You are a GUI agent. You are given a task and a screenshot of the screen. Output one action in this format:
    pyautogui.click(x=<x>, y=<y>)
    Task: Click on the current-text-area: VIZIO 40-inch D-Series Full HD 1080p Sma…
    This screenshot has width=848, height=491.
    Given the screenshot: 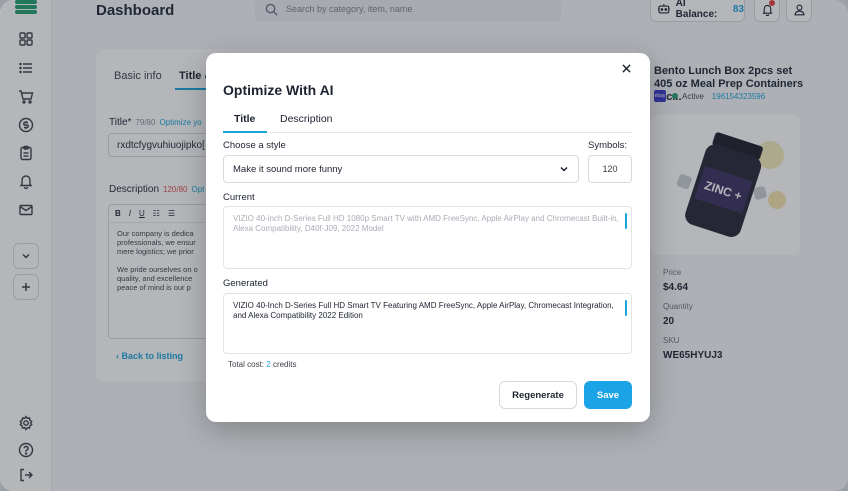 What is the action you would take?
    pyautogui.click(x=427, y=237)
    